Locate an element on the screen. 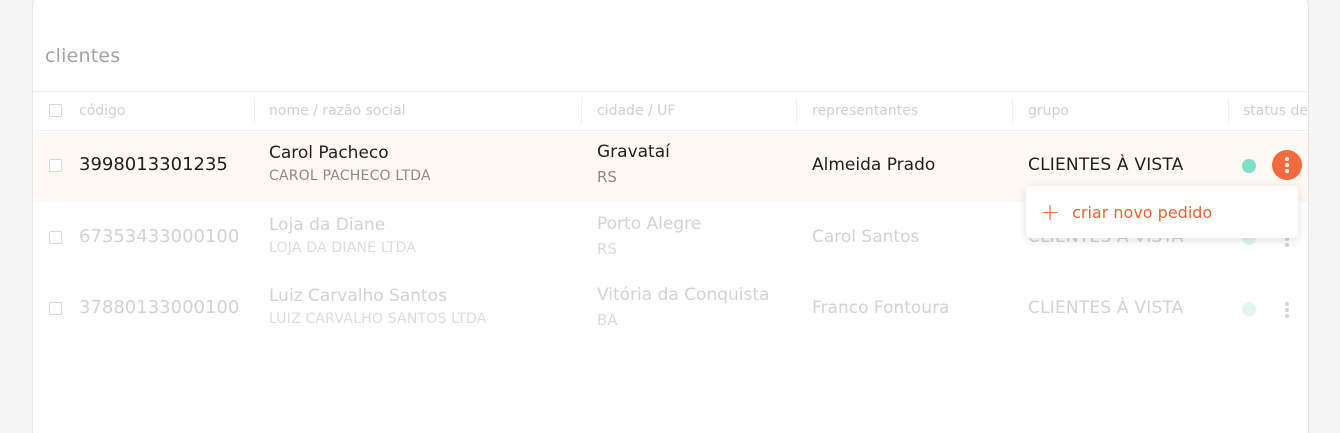  plus-icon: + is located at coordinates (1050, 212).